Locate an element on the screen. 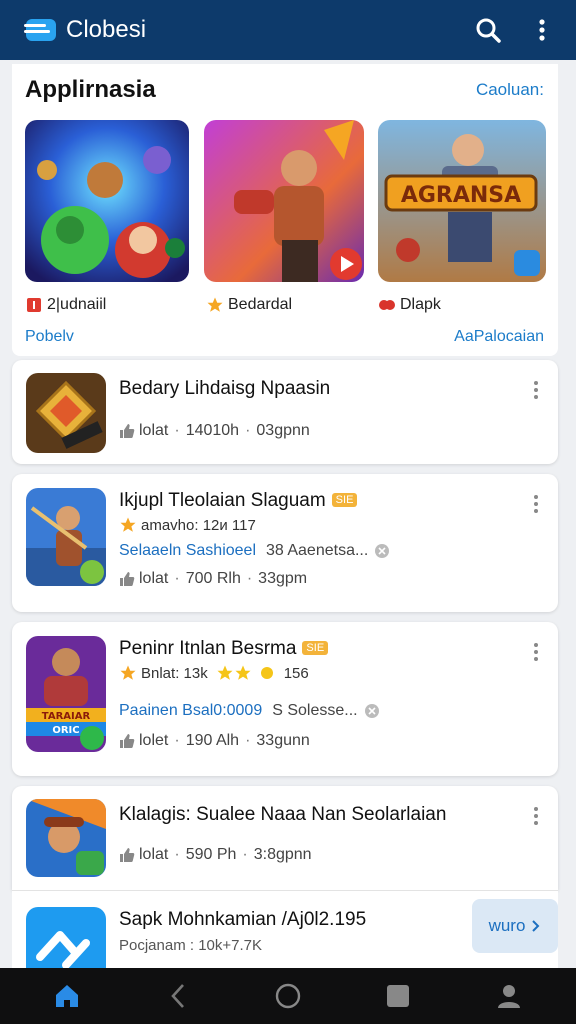  app-rating-row: Bnlat: 13k 156 is located at coordinates (214, 673).